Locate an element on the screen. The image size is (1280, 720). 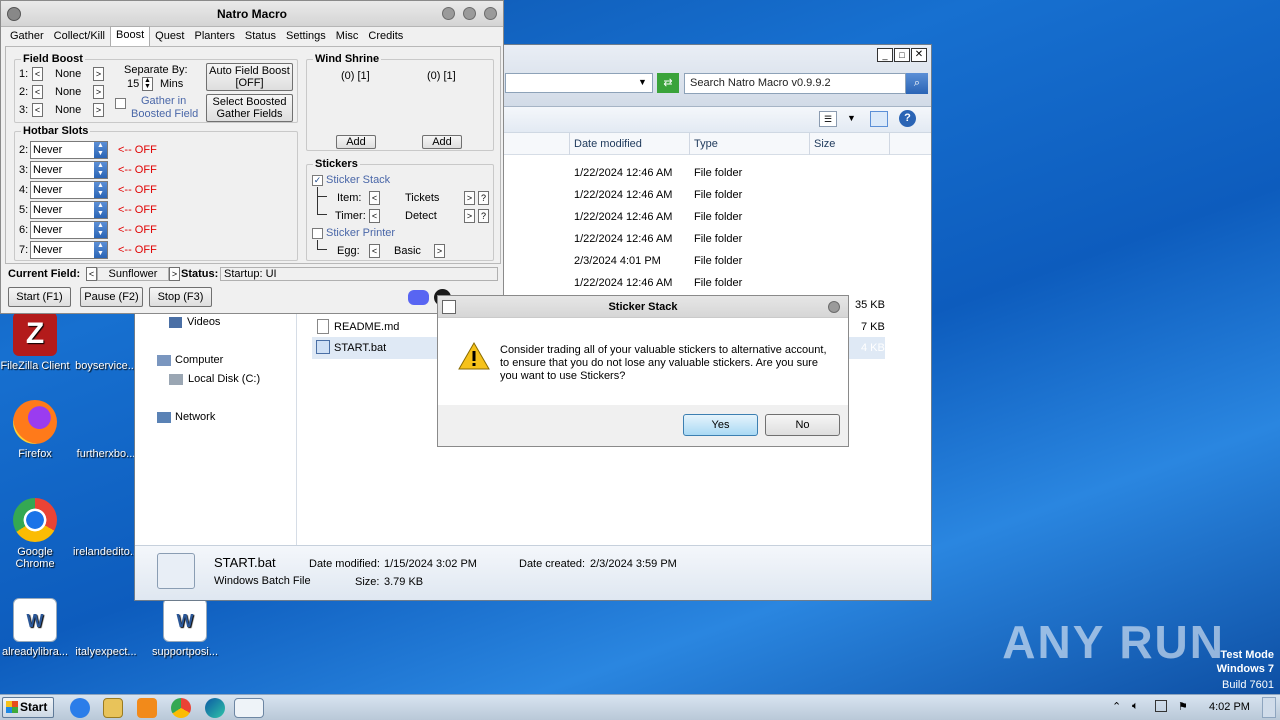
discord-icon is located at coordinates (418, 297).